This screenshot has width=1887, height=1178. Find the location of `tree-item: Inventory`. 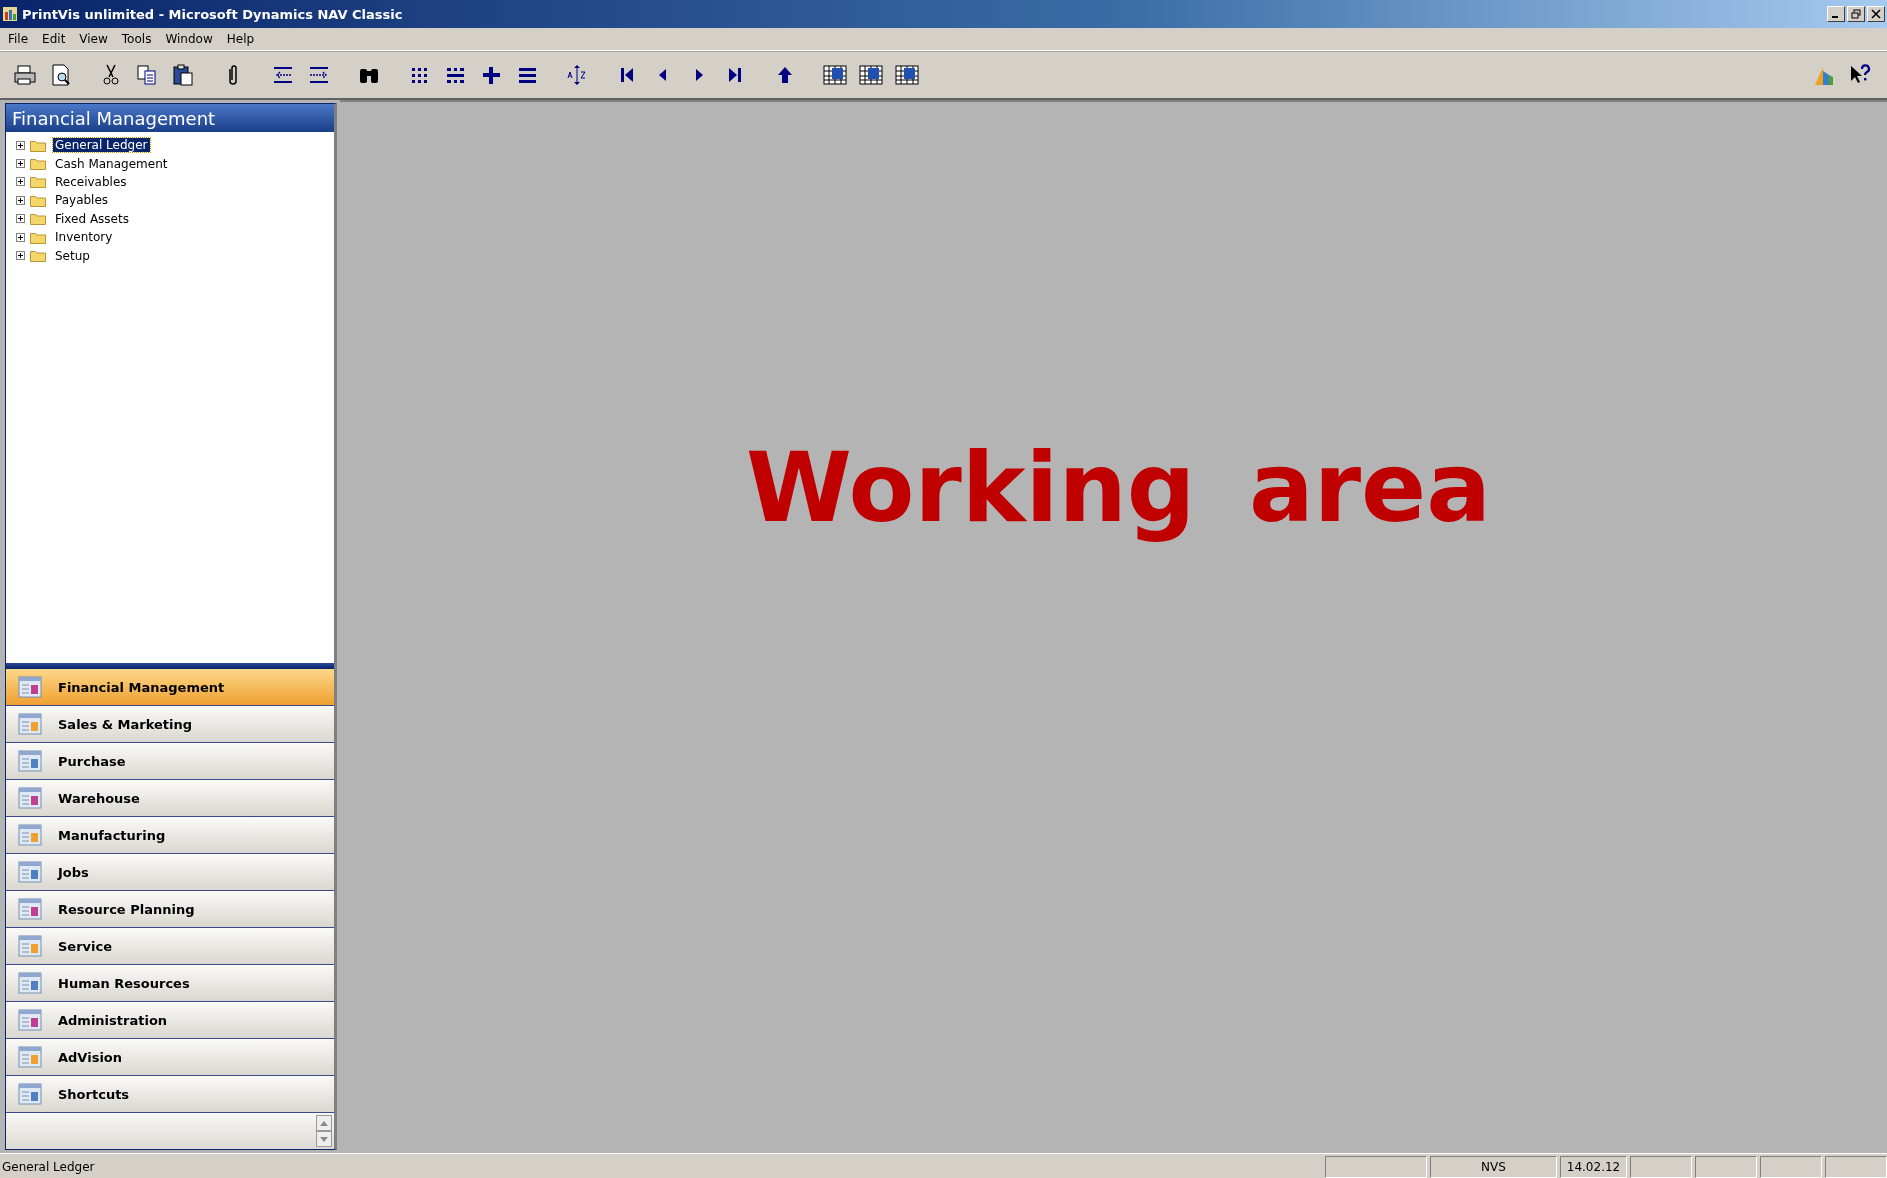

tree-item: Inventory is located at coordinates (84, 237).